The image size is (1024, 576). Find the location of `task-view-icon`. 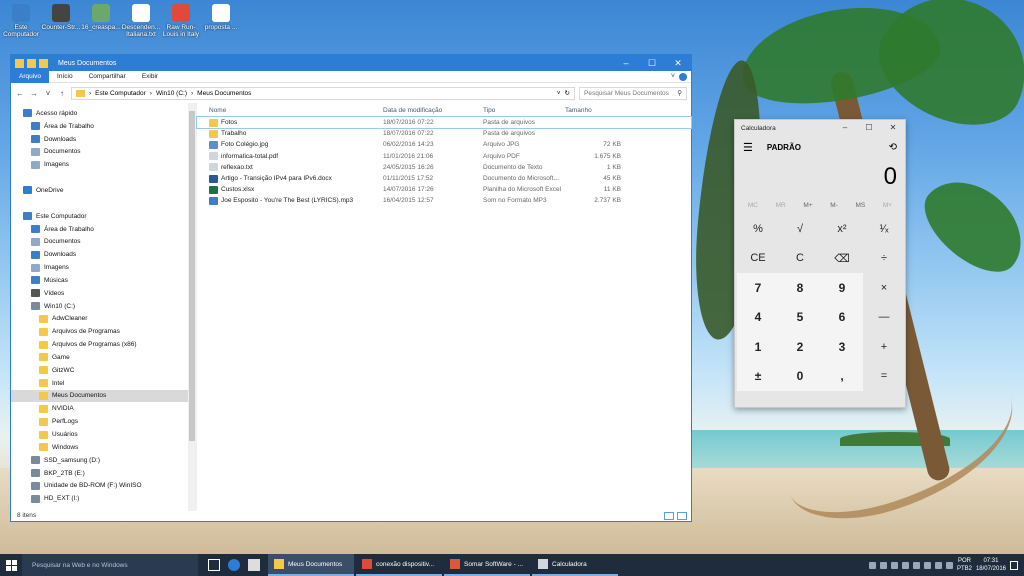

task-view-icon is located at coordinates (214, 565).